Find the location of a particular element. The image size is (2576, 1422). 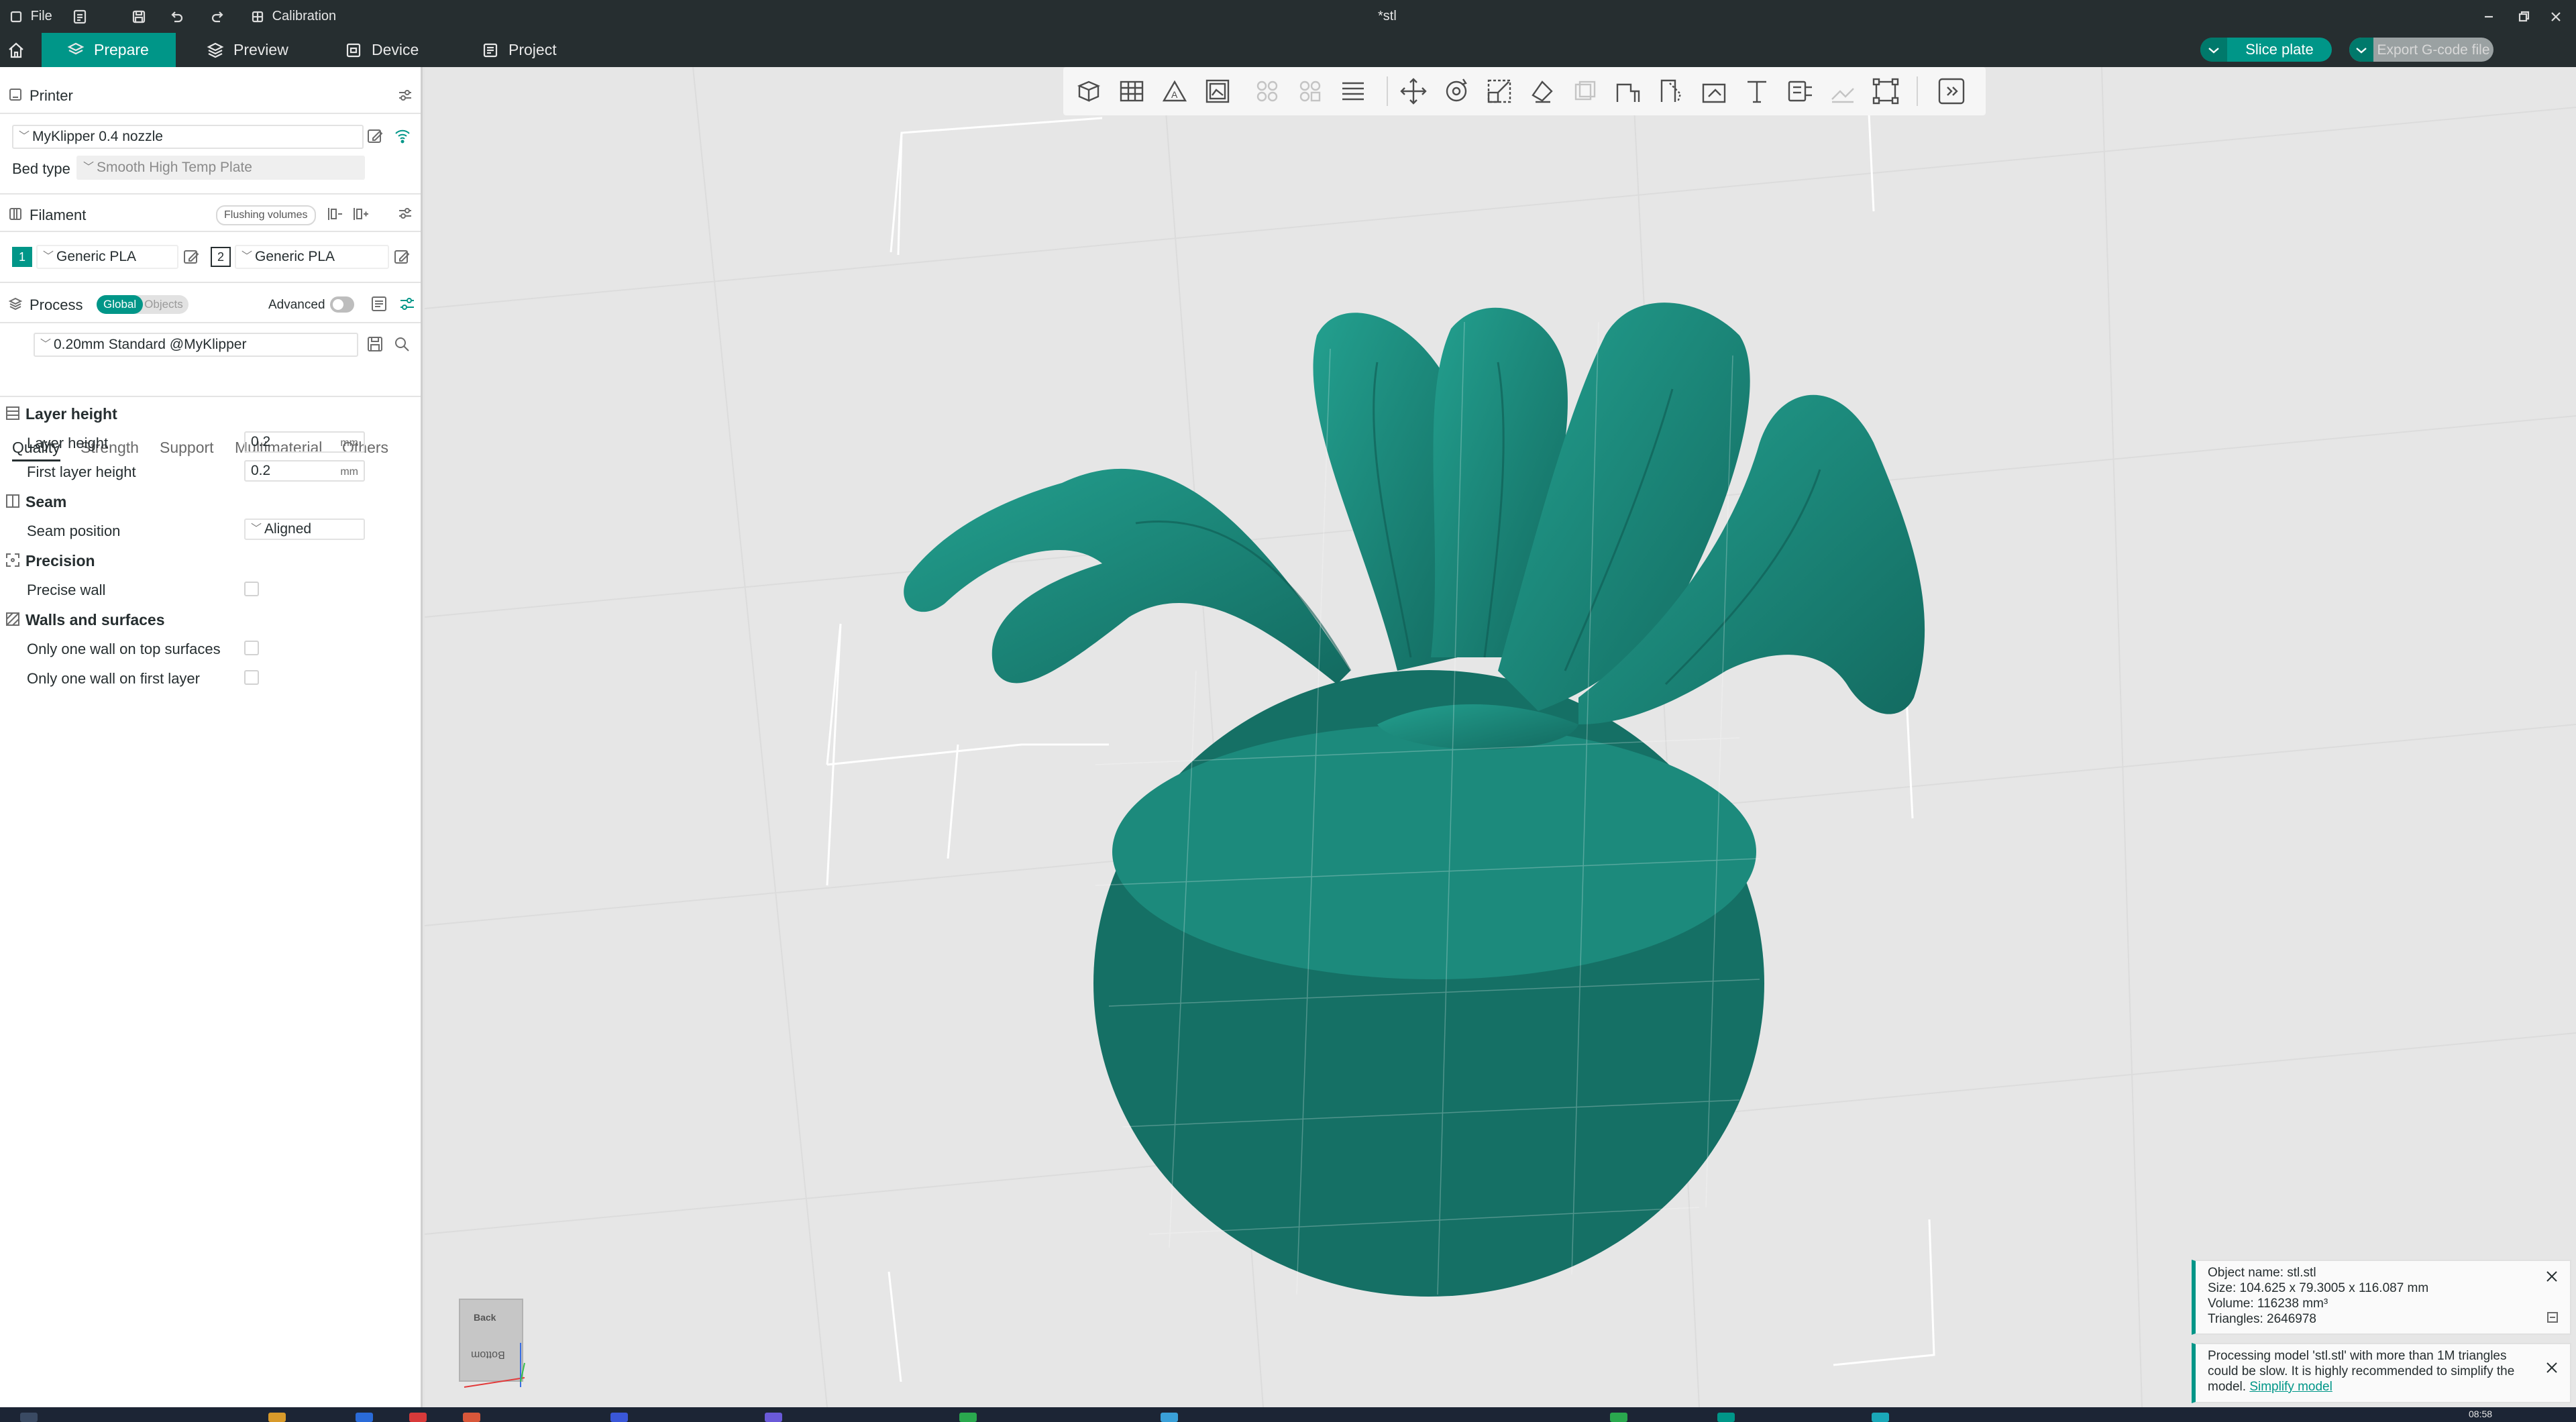

menu-icon is located at coordinates (79, 17).